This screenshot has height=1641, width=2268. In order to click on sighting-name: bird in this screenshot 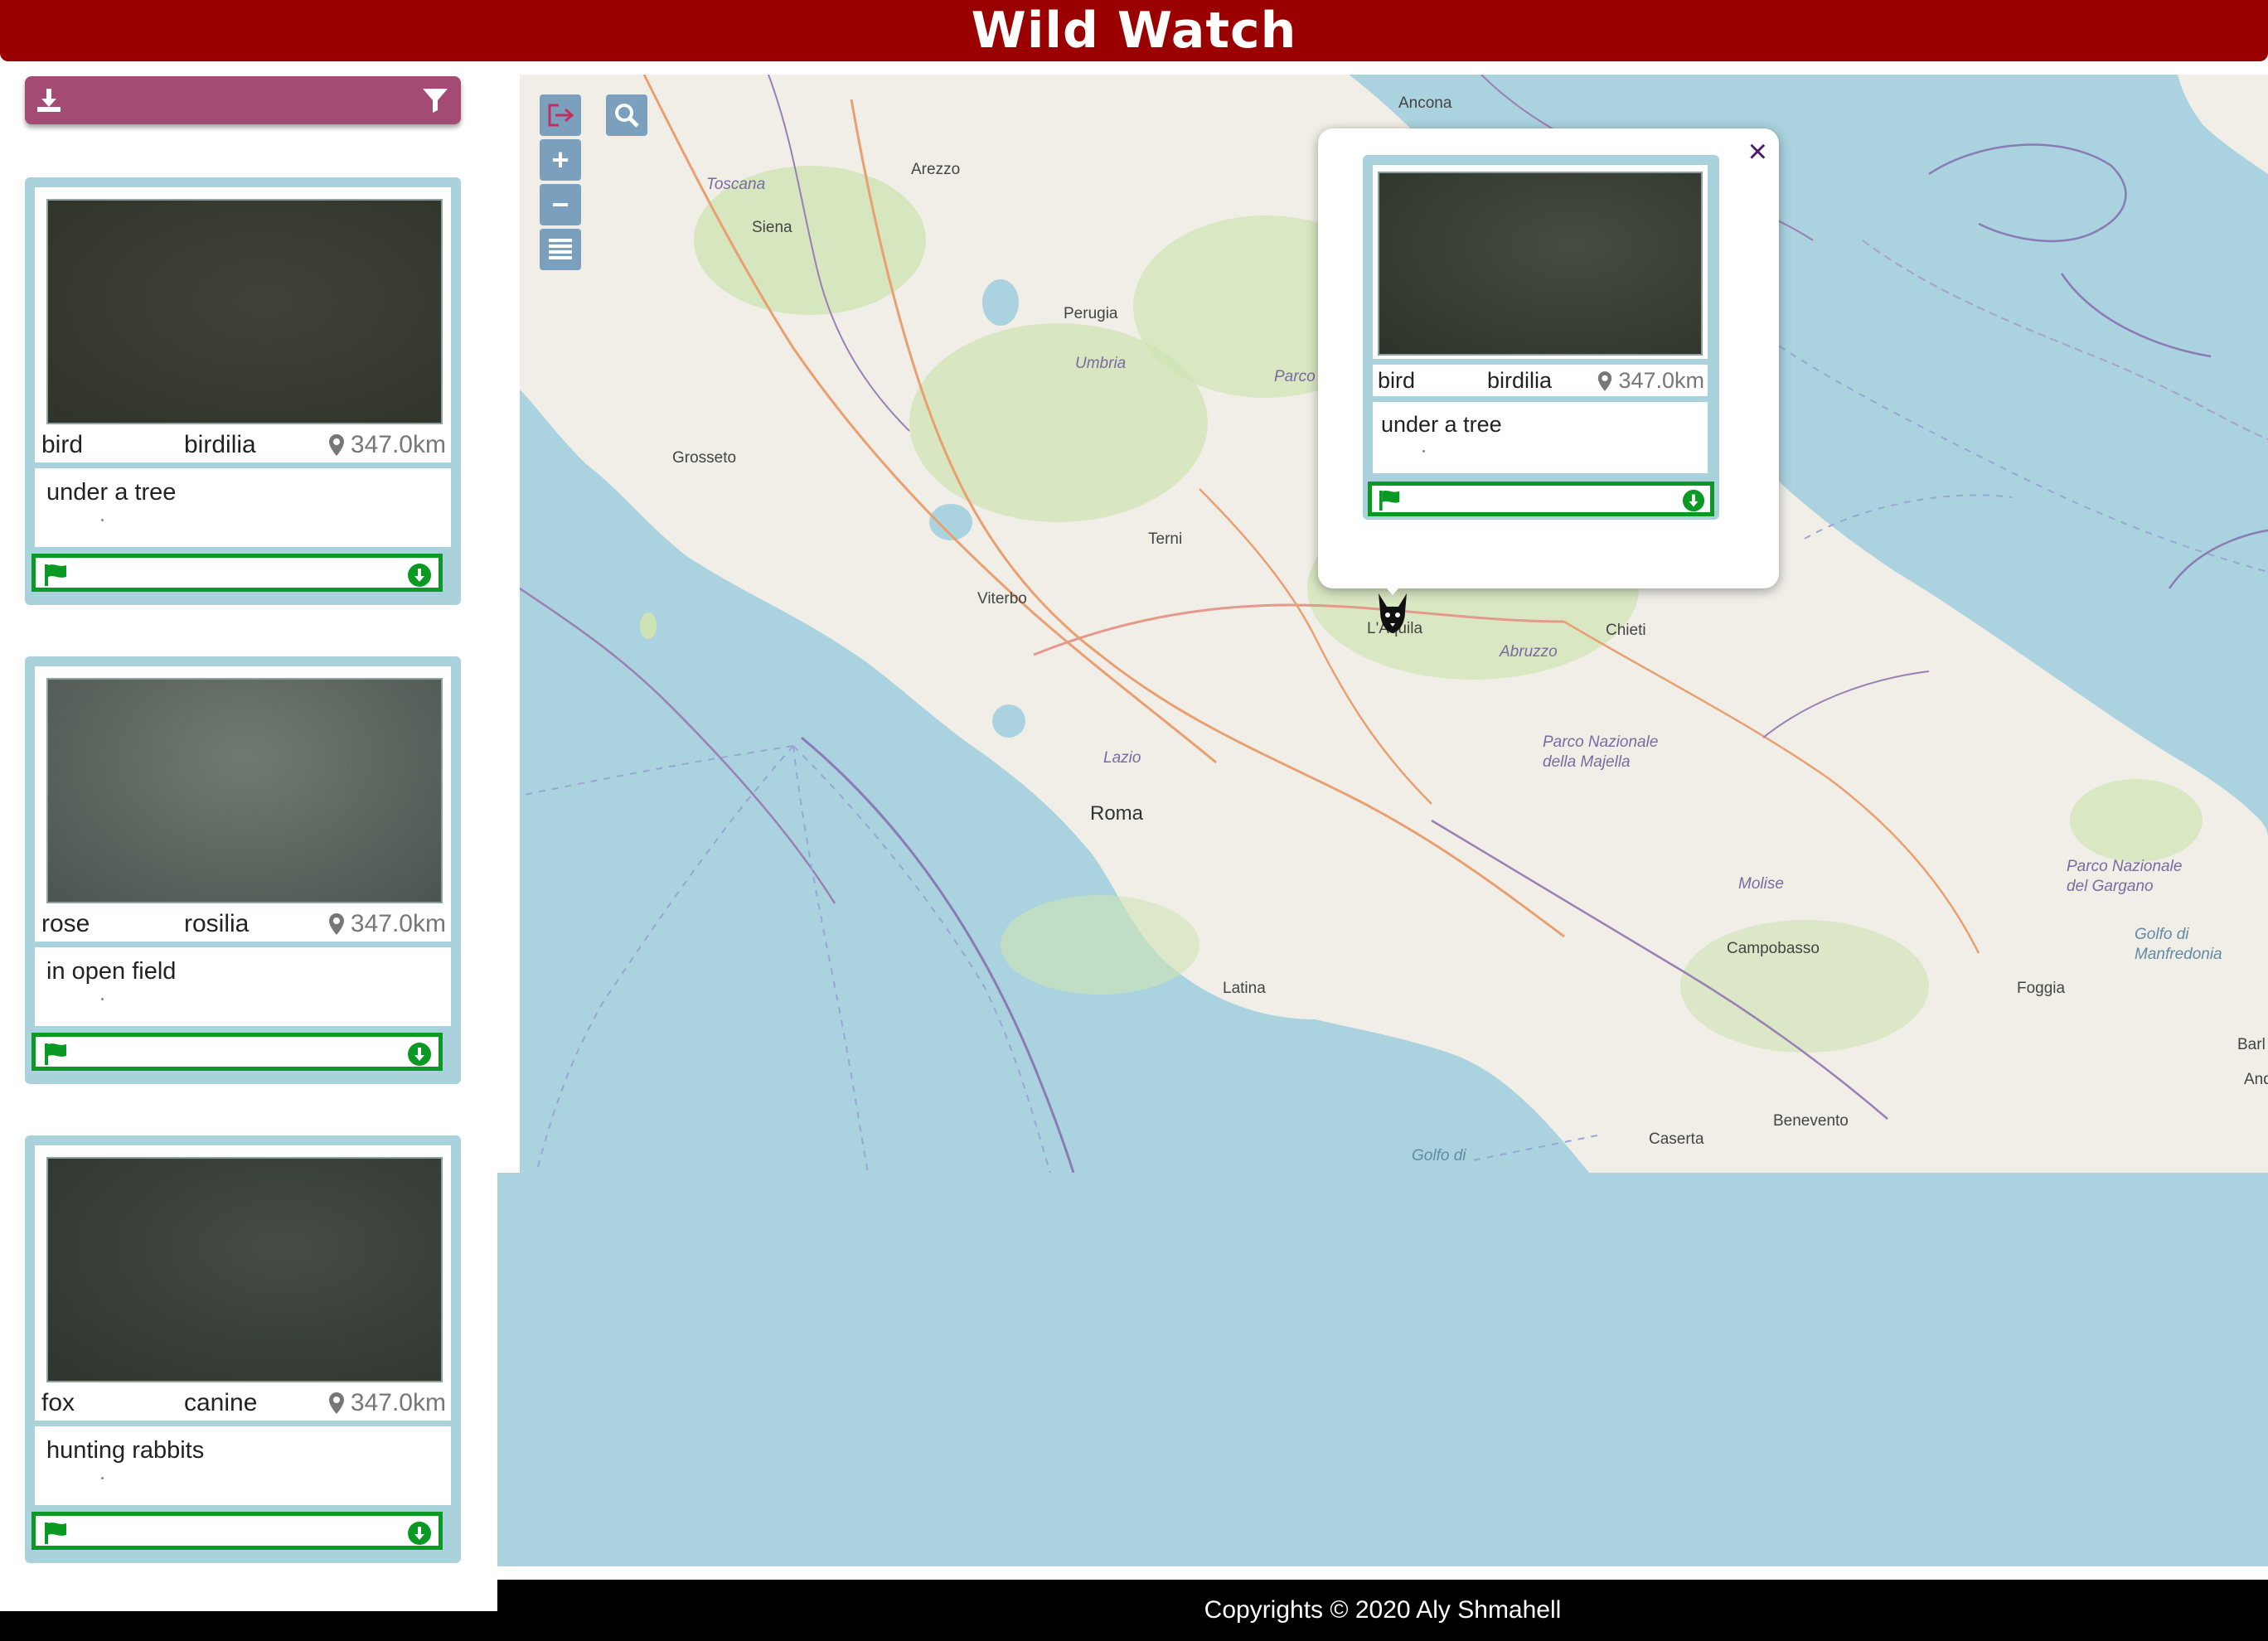, I will do `click(62, 444)`.